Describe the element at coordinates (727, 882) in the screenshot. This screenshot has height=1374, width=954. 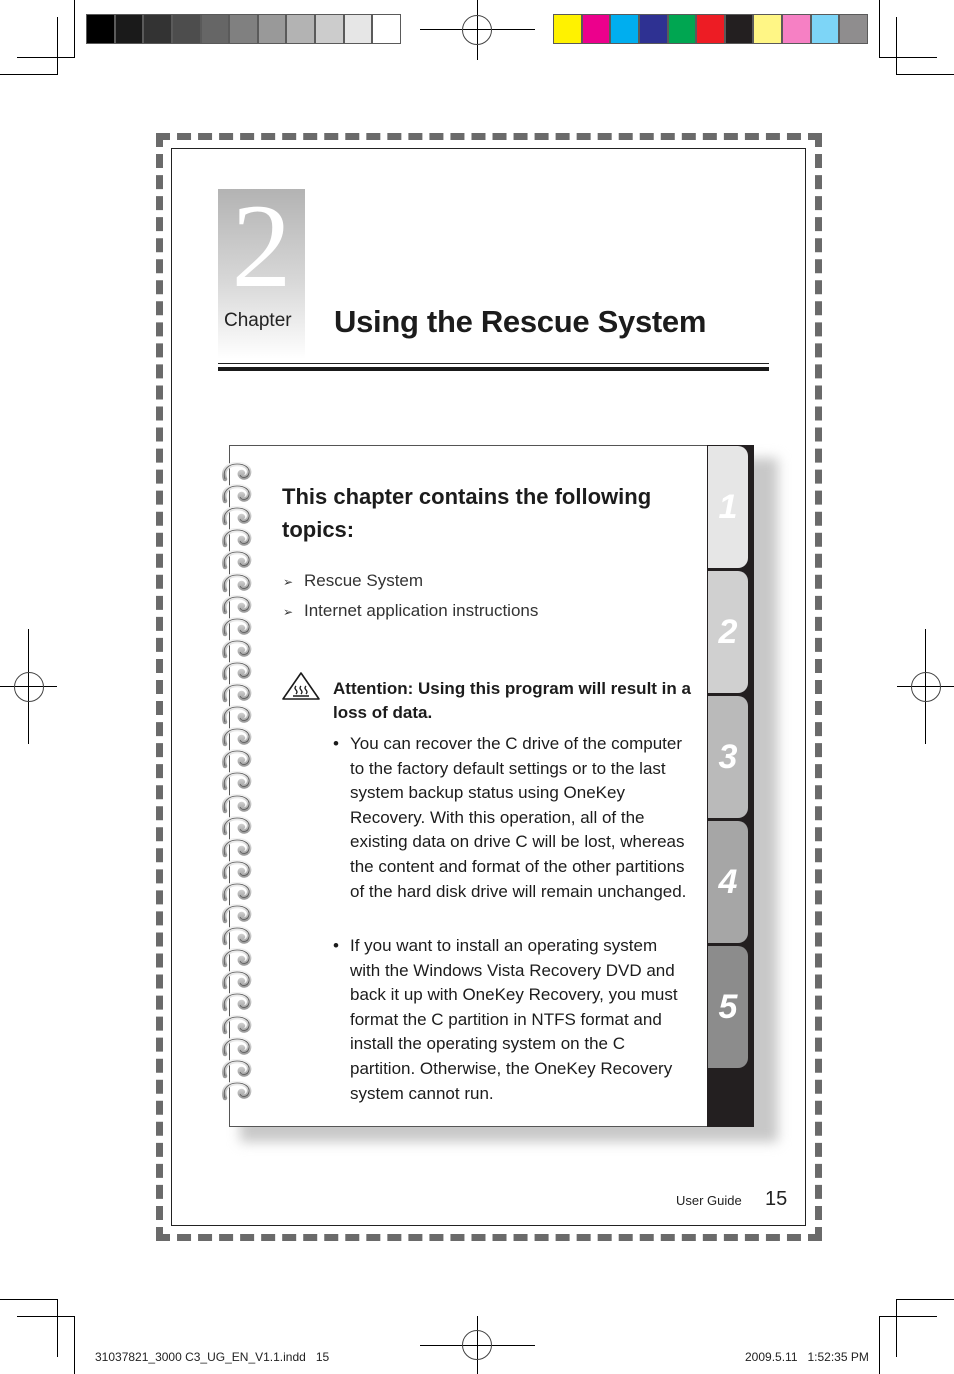
I see `chapter-tab-4: 4` at that location.